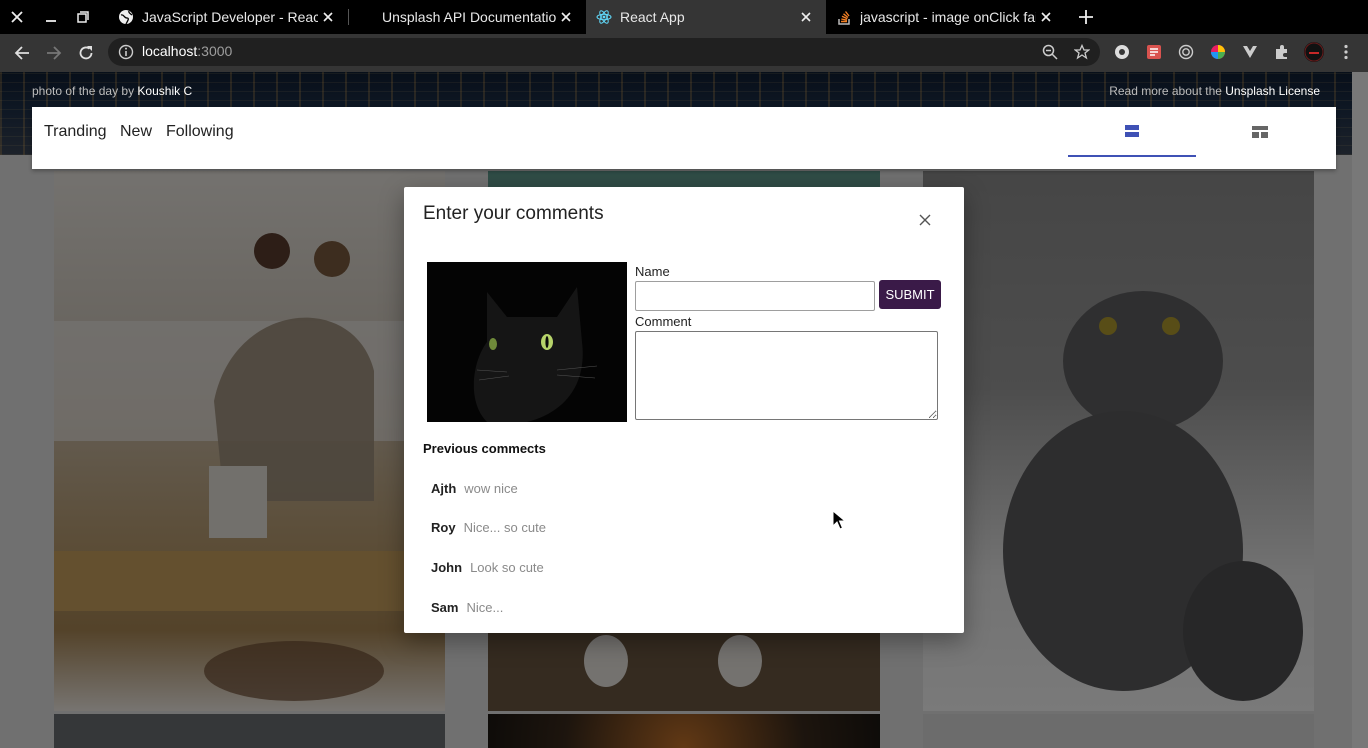 Image resolution: width=1368 pixels, height=748 pixels. What do you see at coordinates (447, 567) in the screenshot?
I see `comment-author: John` at bounding box center [447, 567].